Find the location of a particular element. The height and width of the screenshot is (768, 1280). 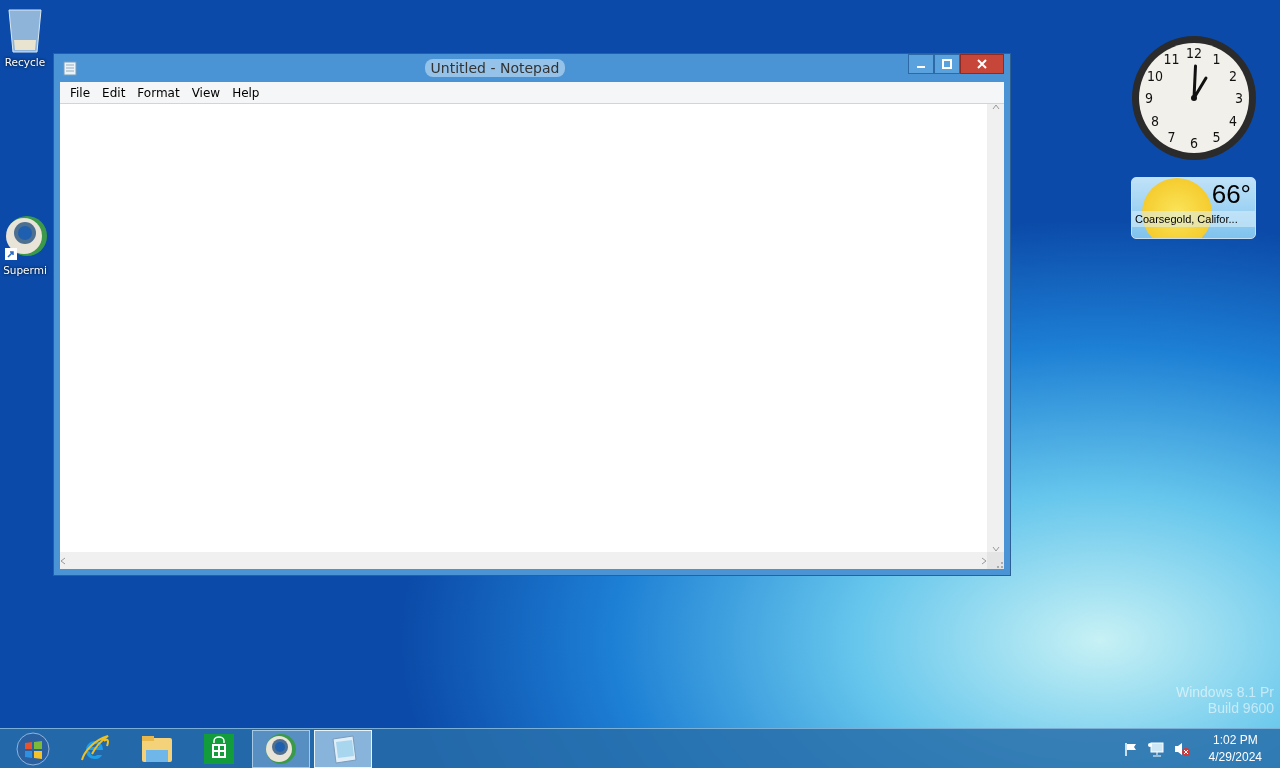

minimize-button is located at coordinates (921, 64).